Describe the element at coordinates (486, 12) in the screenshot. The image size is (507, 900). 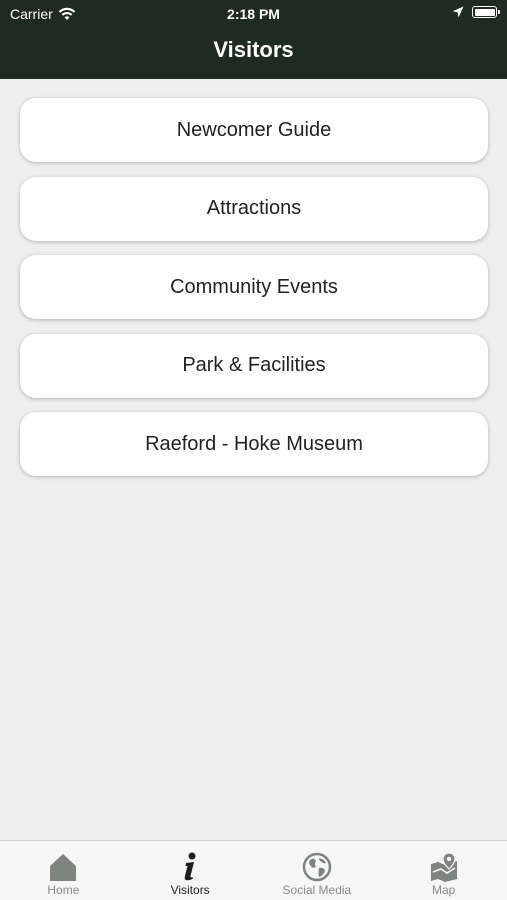
I see `battery-icon` at that location.